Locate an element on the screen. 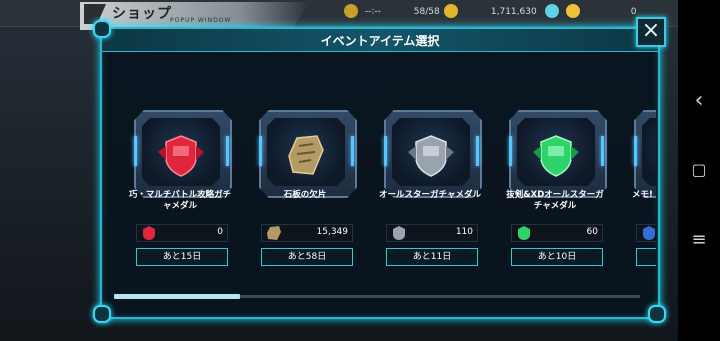 The height and width of the screenshot is (341, 720). corner-ornament-br is located at coordinates (657, 314).